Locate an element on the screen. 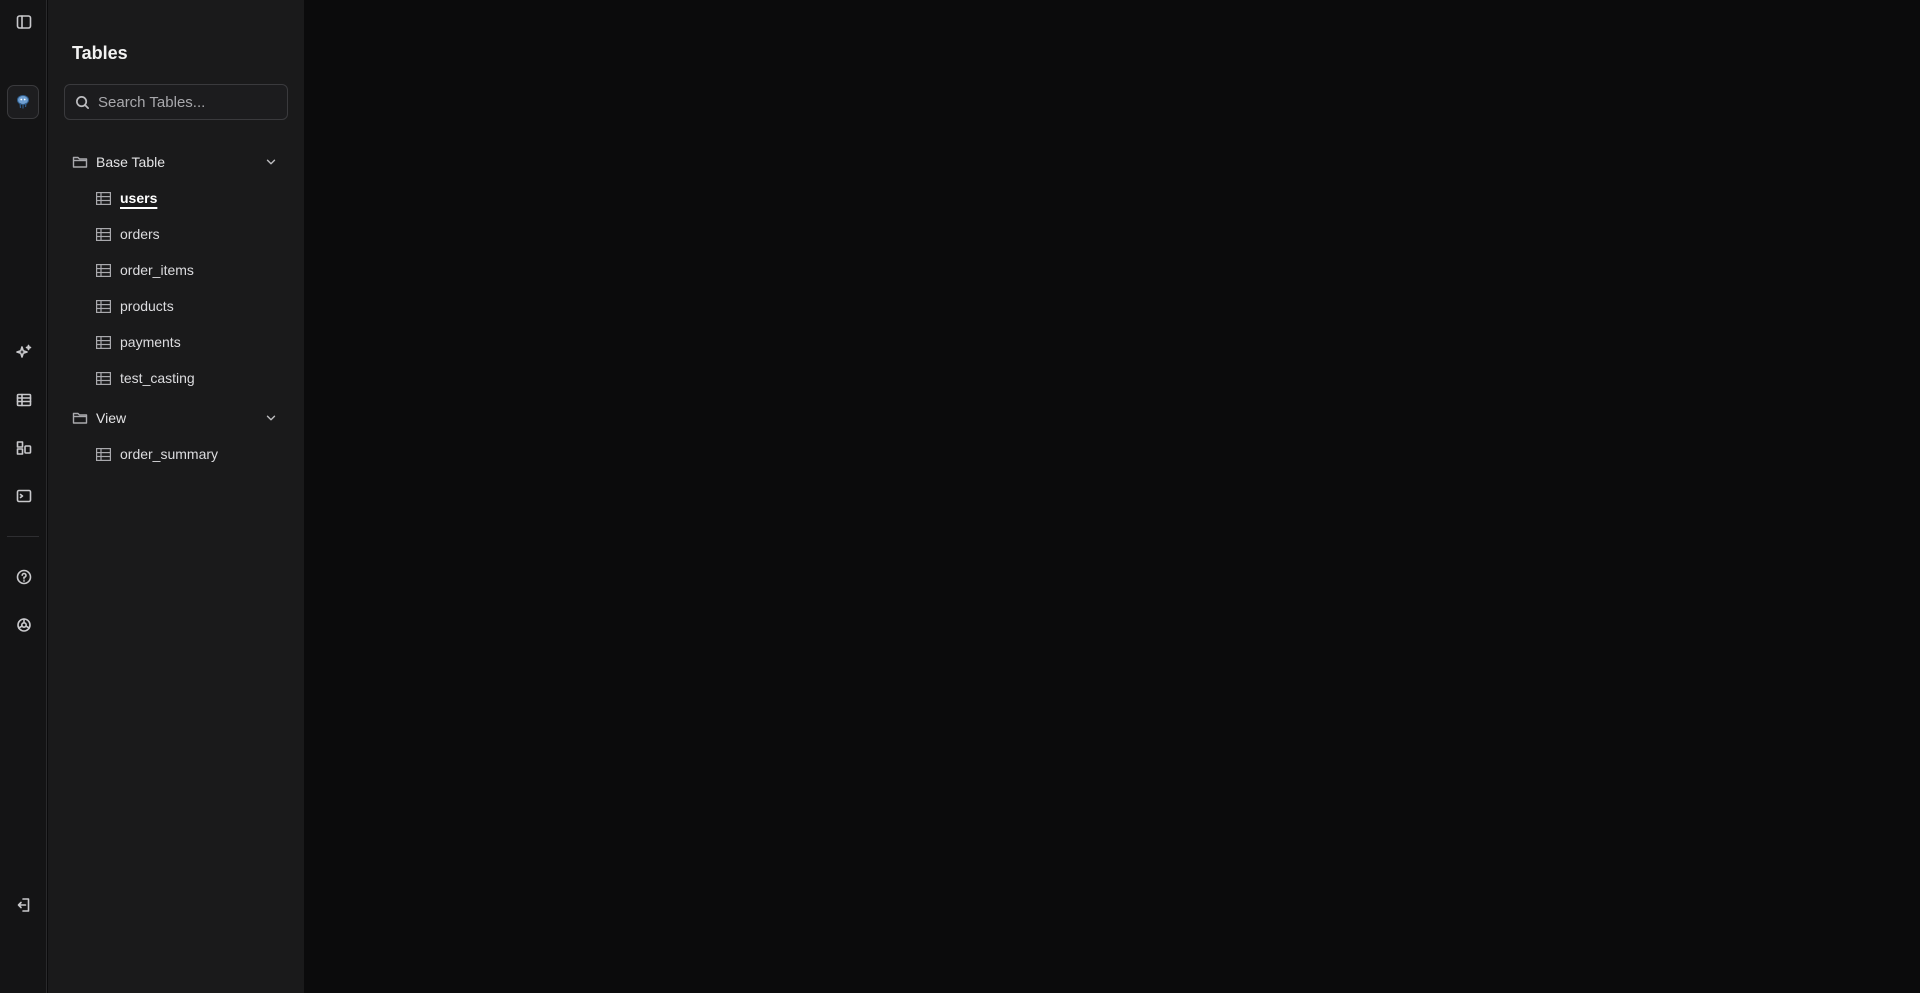 The image size is (1920, 993). table-item-orders: orders is located at coordinates (188, 234).